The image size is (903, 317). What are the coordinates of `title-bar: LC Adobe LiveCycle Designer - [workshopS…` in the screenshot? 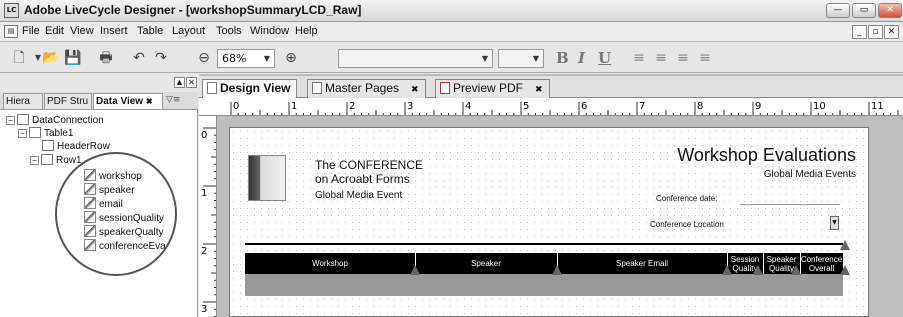 It's located at (451, 11).